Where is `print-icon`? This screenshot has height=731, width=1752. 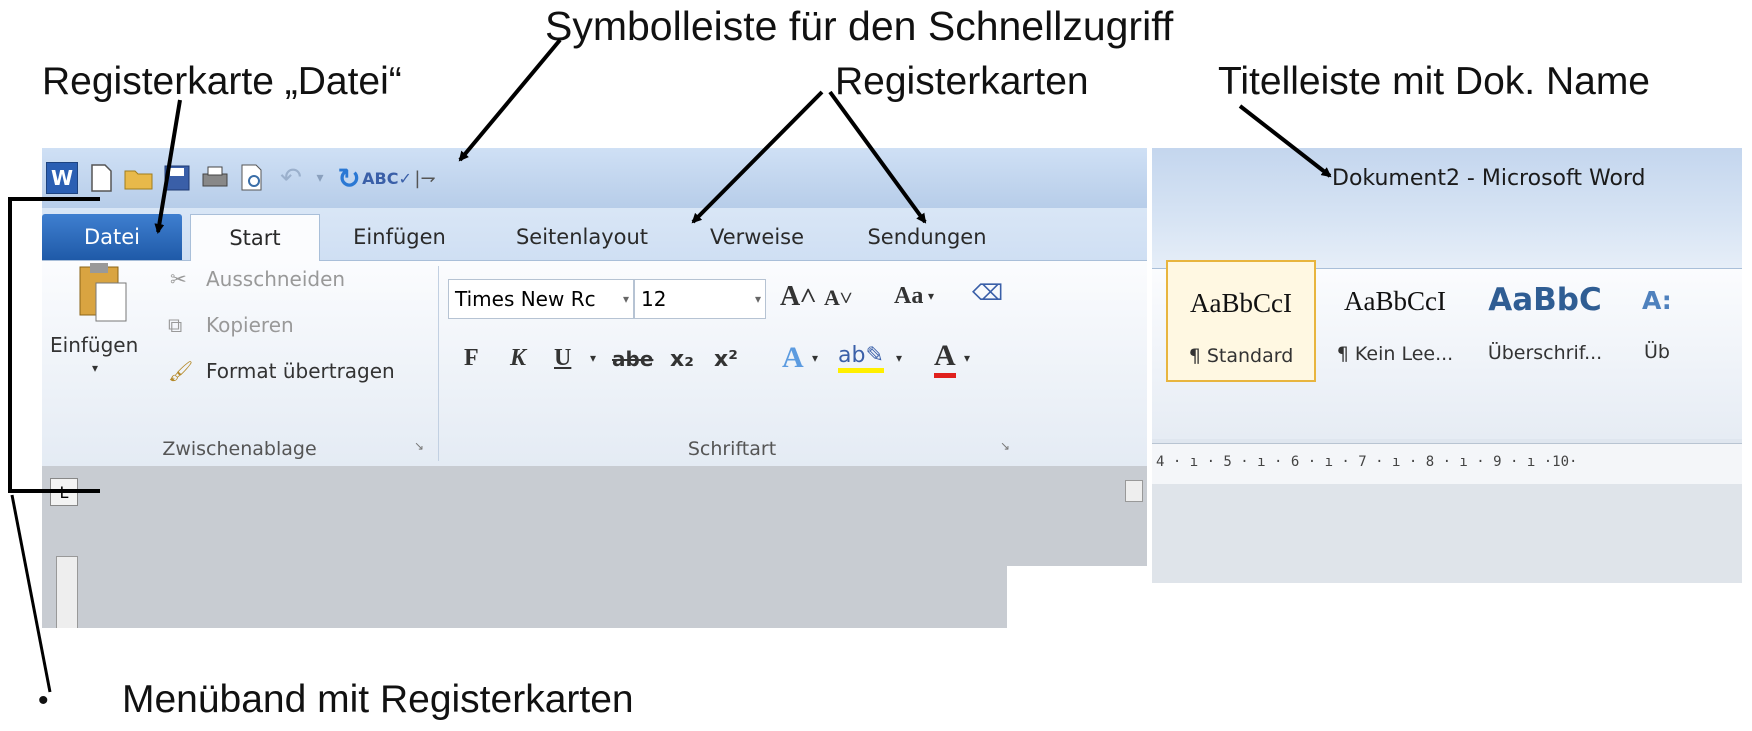
print-icon is located at coordinates (215, 178).